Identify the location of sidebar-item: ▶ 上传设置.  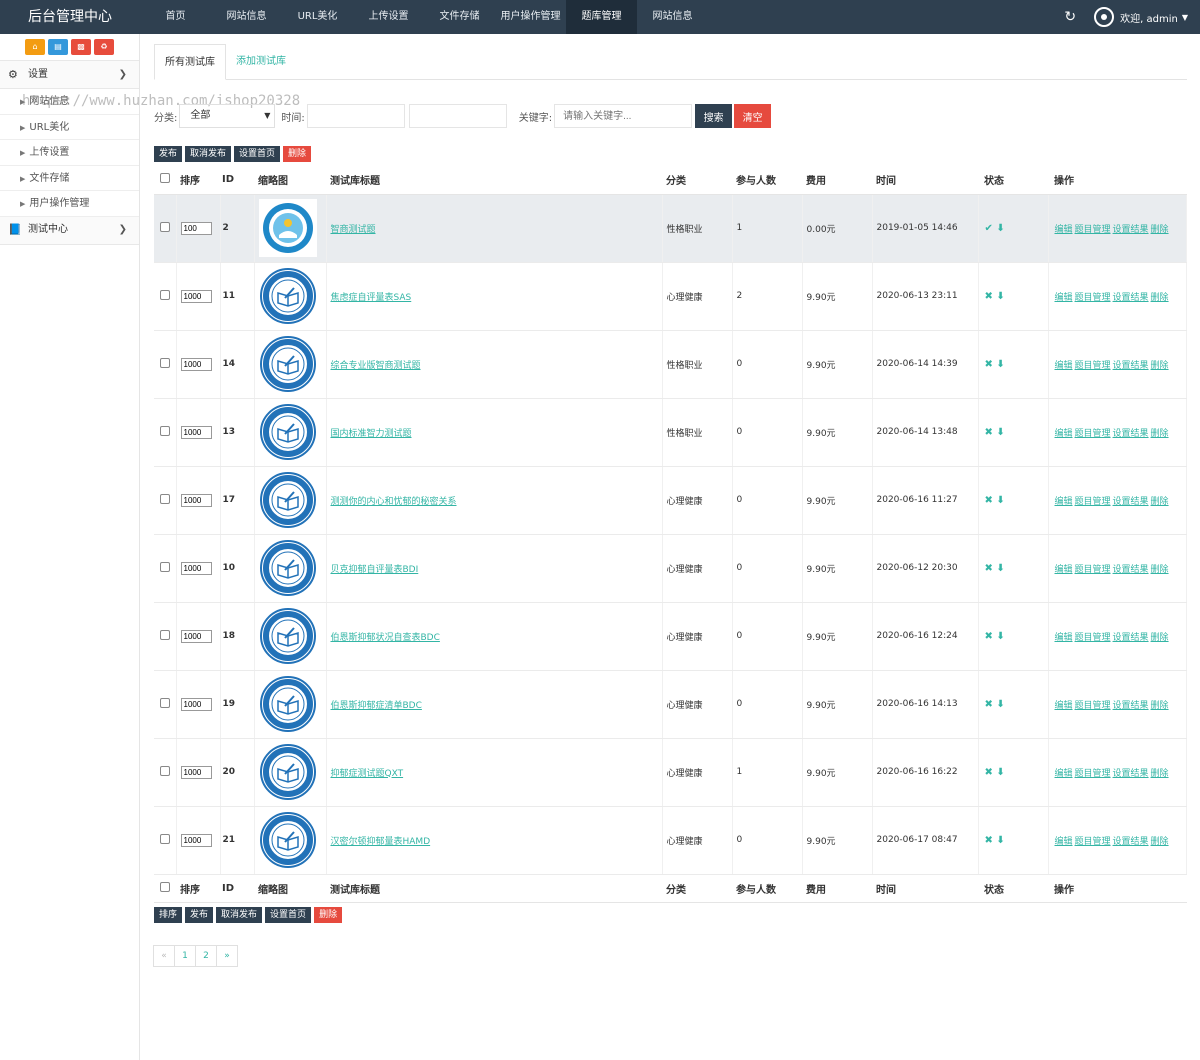
(69, 153).